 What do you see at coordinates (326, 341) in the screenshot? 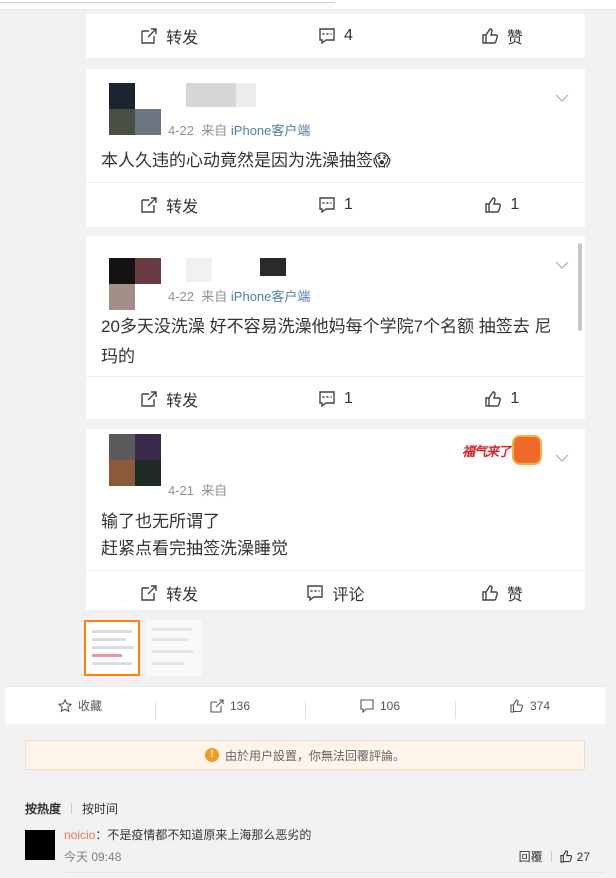
I see `post-text: 20多天没洗澡 好不容易洗澡他妈每个学院7个名额 抽签去 尼玛的` at bounding box center [326, 341].